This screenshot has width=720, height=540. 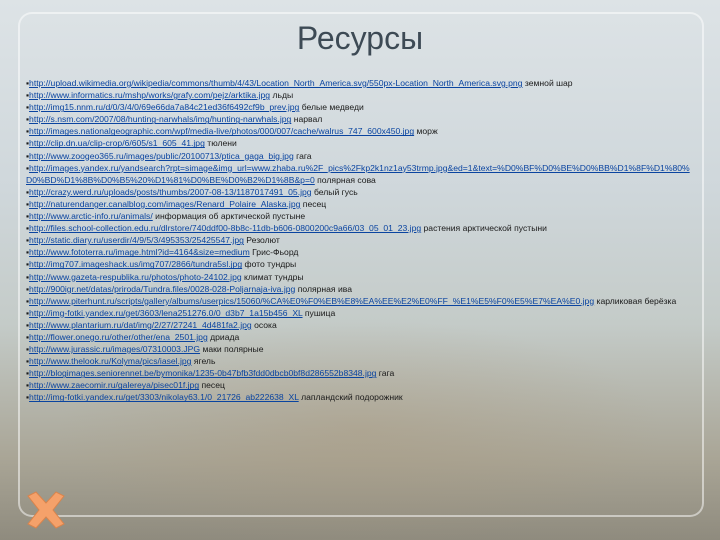 What do you see at coordinates (272, 276) in the screenshot?
I see `resource-caption: климат тундры` at bounding box center [272, 276].